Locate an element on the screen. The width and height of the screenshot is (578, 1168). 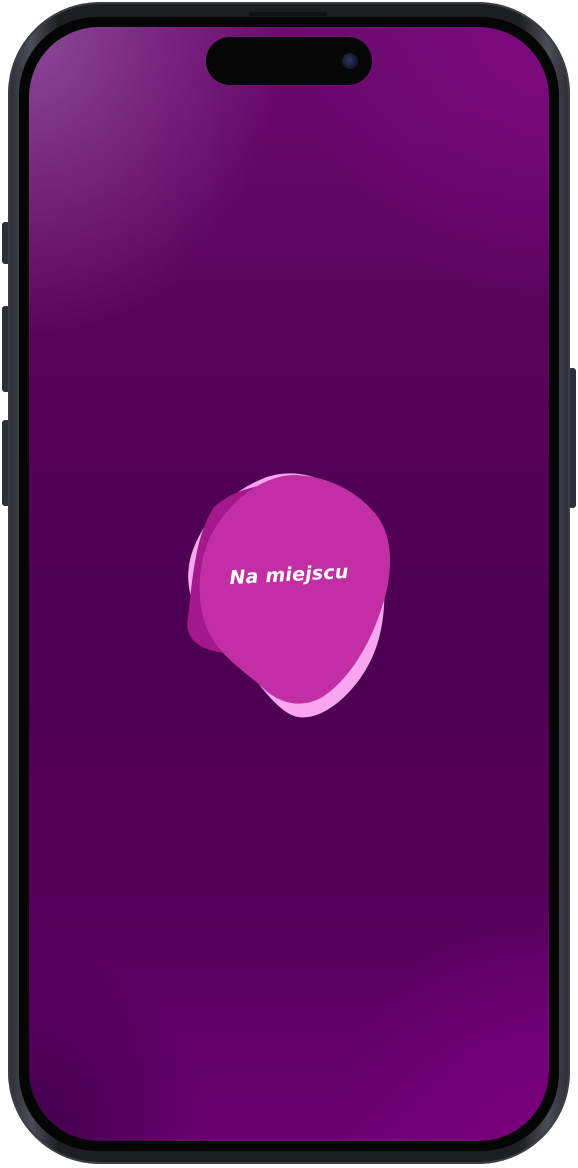
blob-logo-icon is located at coordinates (289, 595).